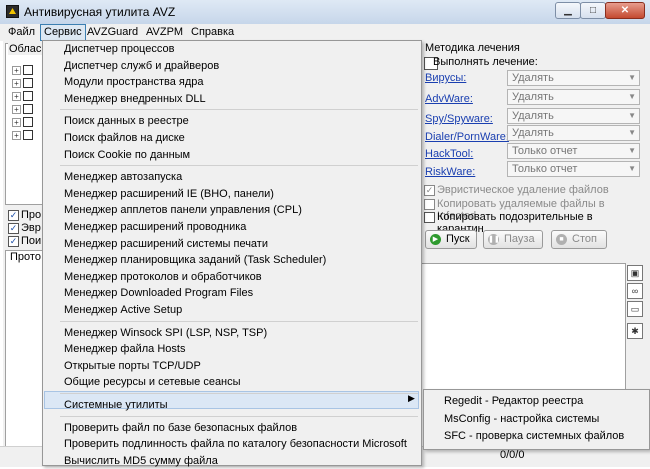 The height and width of the screenshot is (469, 650). I want to click on submenu-arrow-icon: ▶, so click(411, 398).